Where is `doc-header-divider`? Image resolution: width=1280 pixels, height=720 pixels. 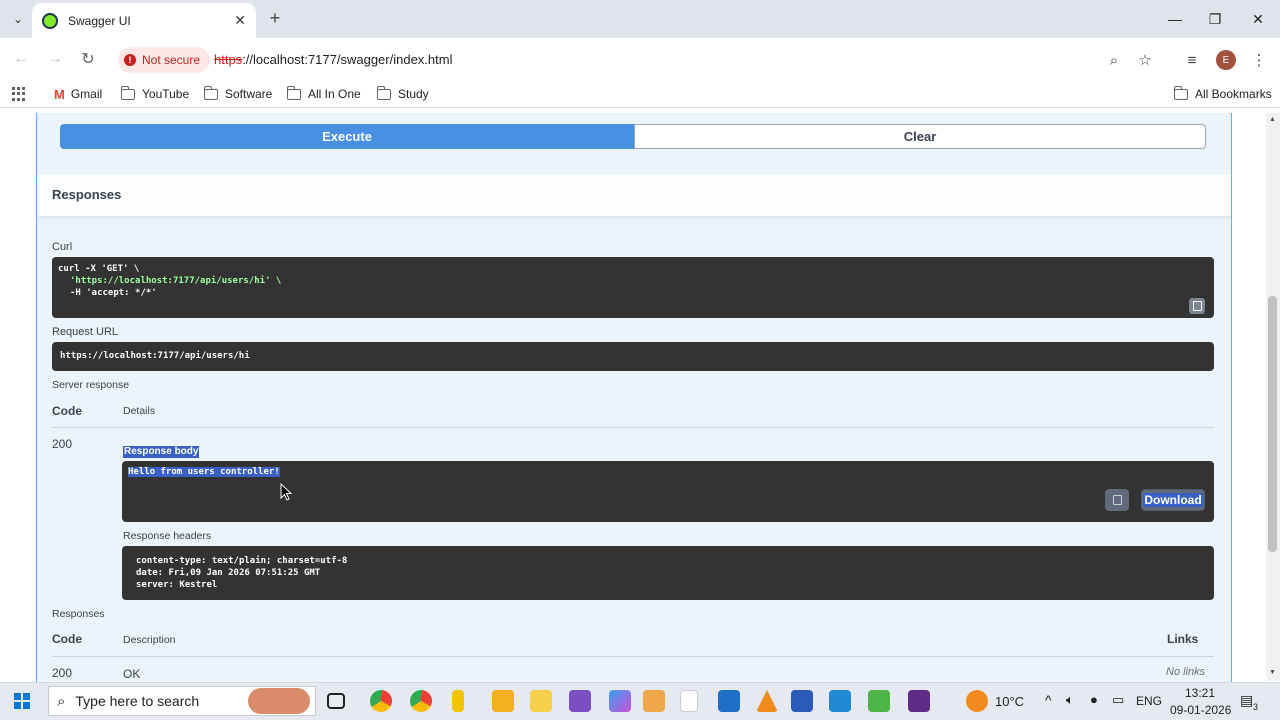
doc-header-divider is located at coordinates (633, 656).